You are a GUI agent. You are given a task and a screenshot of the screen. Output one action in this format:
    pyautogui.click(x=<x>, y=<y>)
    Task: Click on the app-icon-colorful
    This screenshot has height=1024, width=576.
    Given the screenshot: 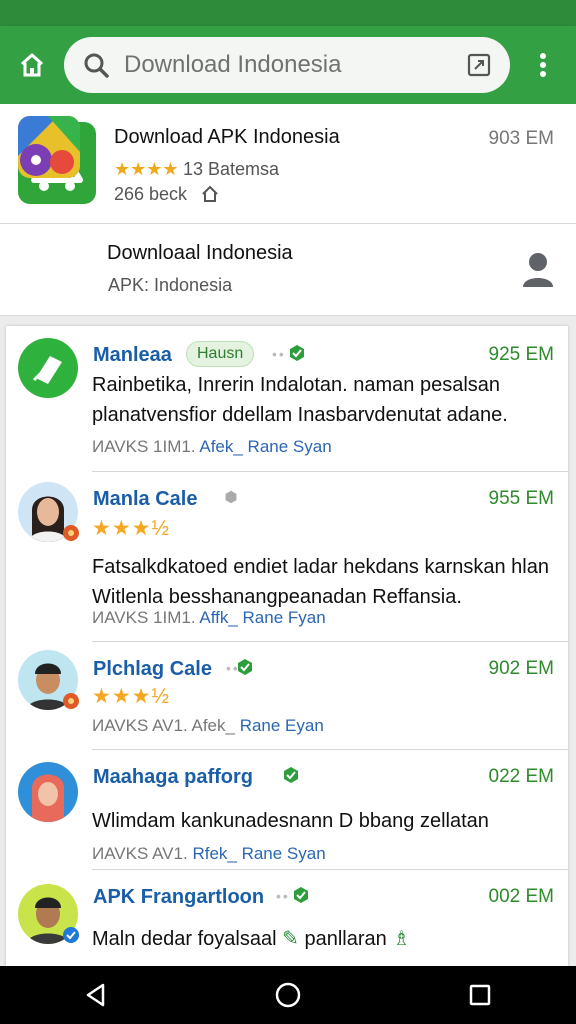 What is the action you would take?
    pyautogui.click(x=49, y=147)
    